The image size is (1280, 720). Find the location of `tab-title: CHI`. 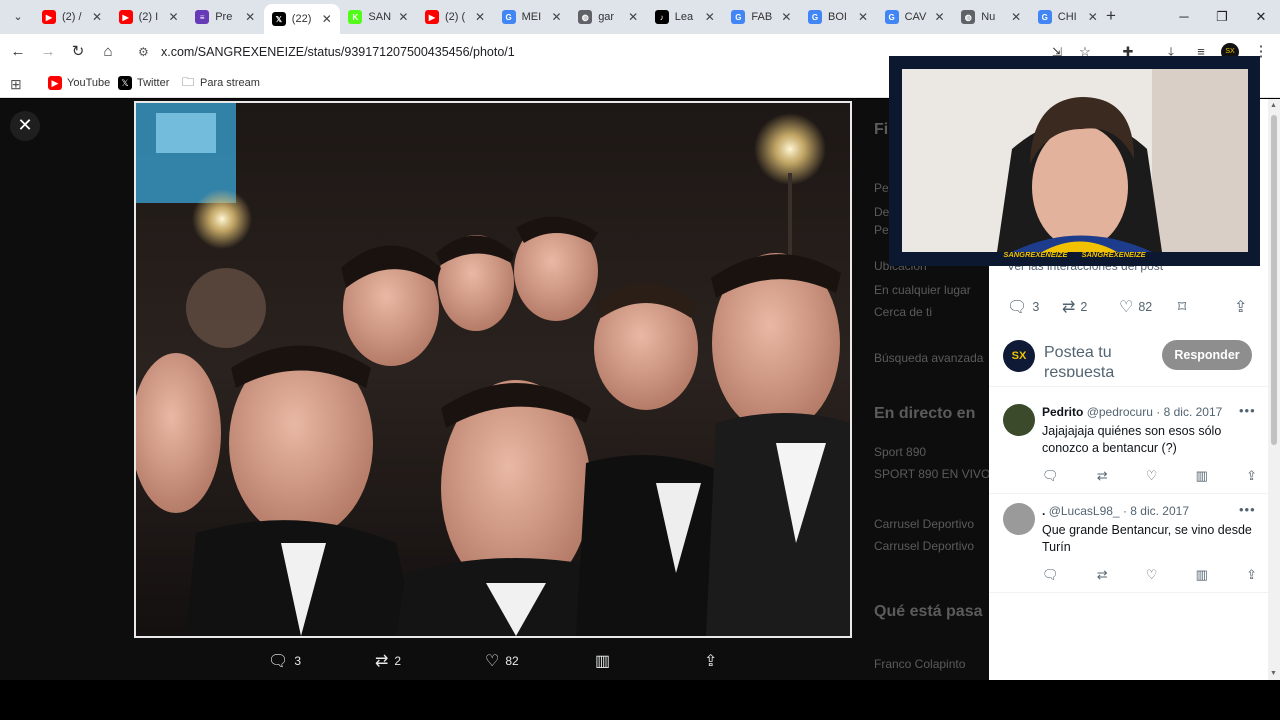

tab-title: CHI is located at coordinates (1067, 17).